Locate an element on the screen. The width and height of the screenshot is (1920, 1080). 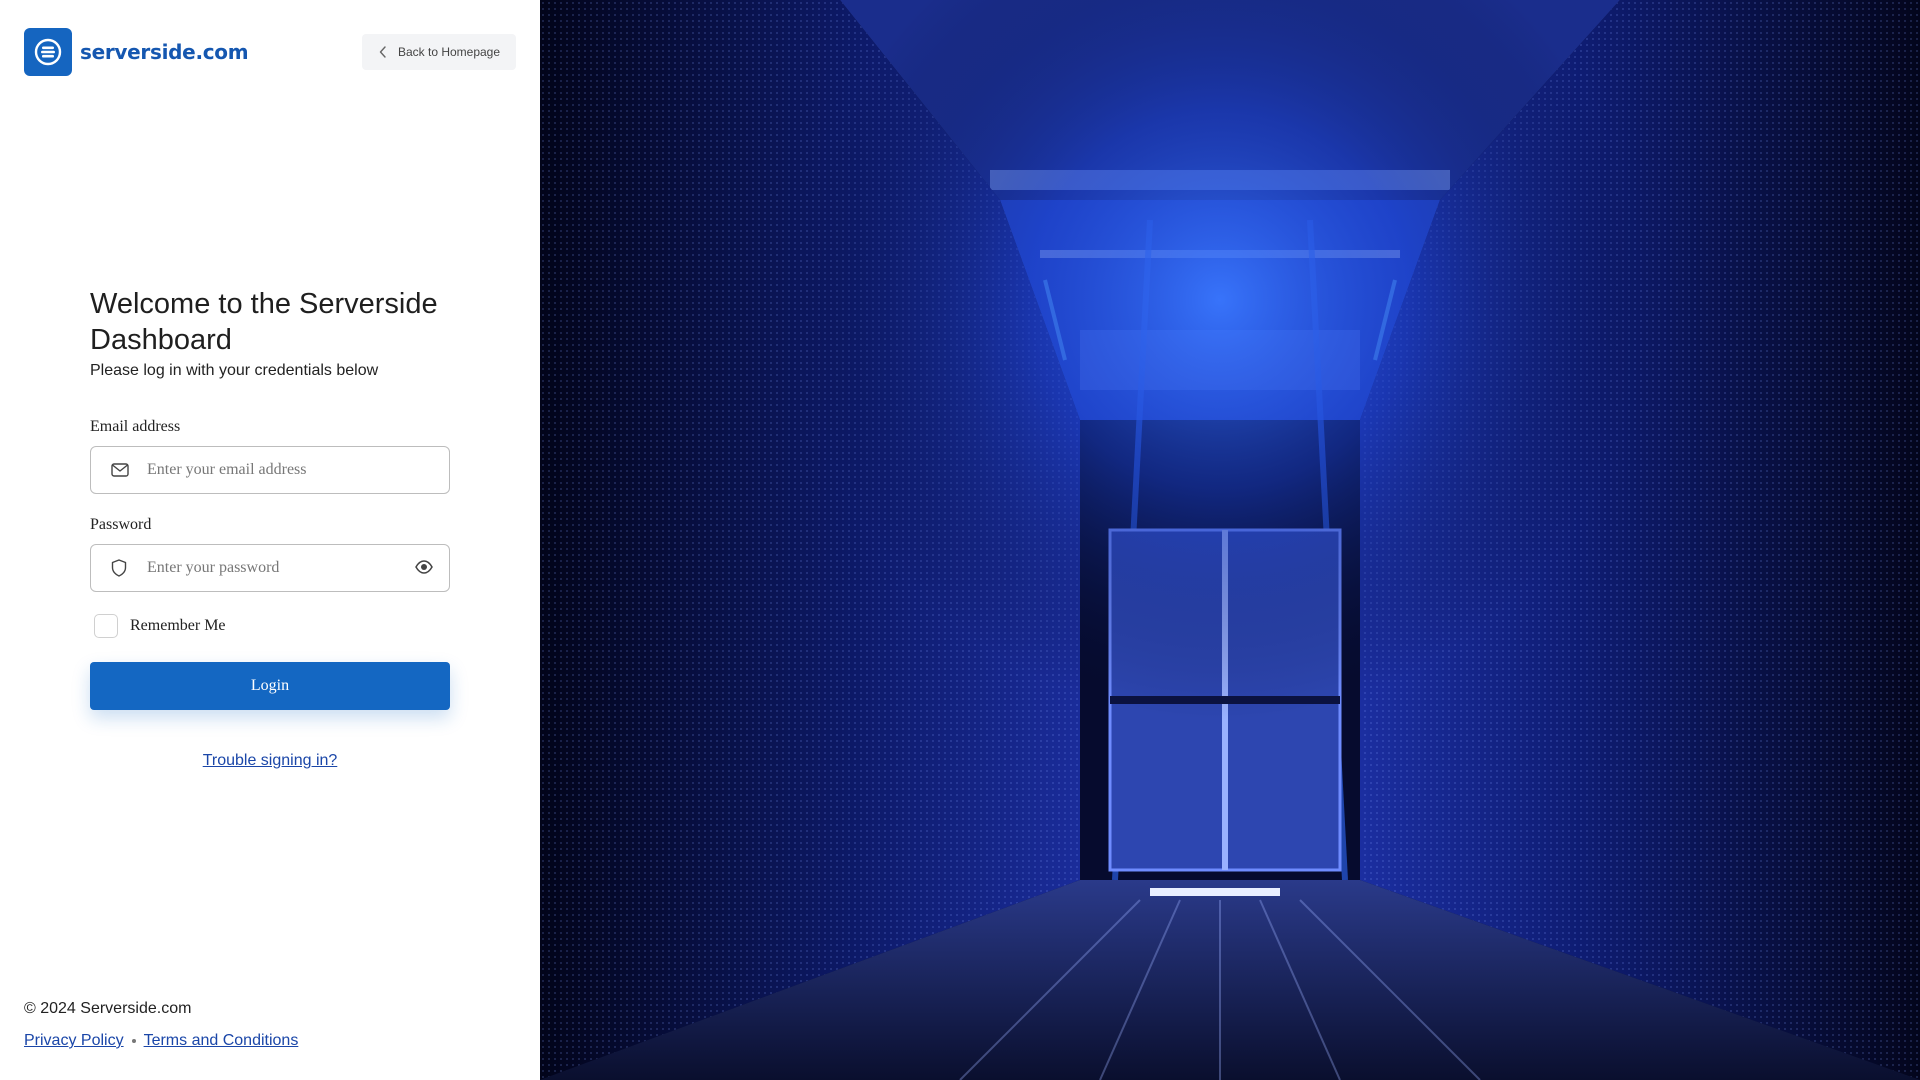
footer-links: Privacy Policy Terms and Conditions is located at coordinates (161, 1041).